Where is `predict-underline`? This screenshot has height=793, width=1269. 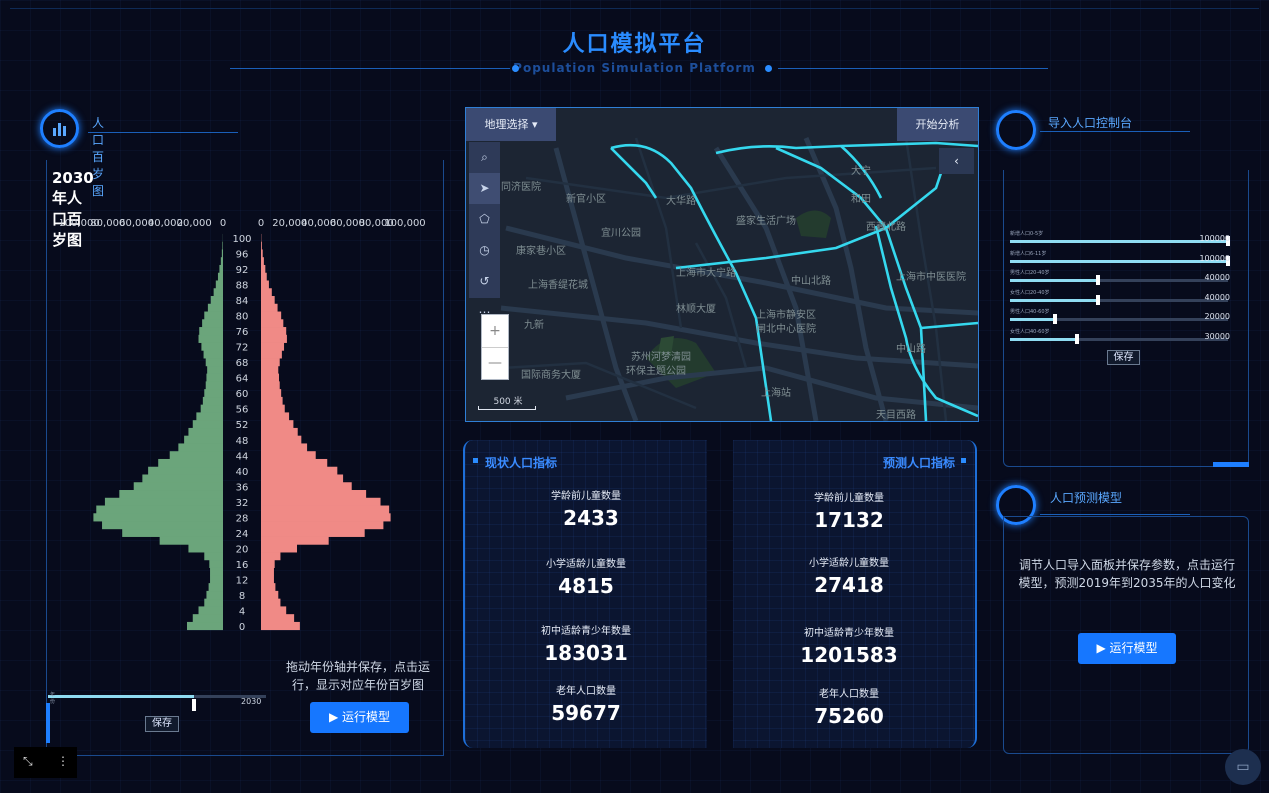
predict-underline is located at coordinates (1115, 514).